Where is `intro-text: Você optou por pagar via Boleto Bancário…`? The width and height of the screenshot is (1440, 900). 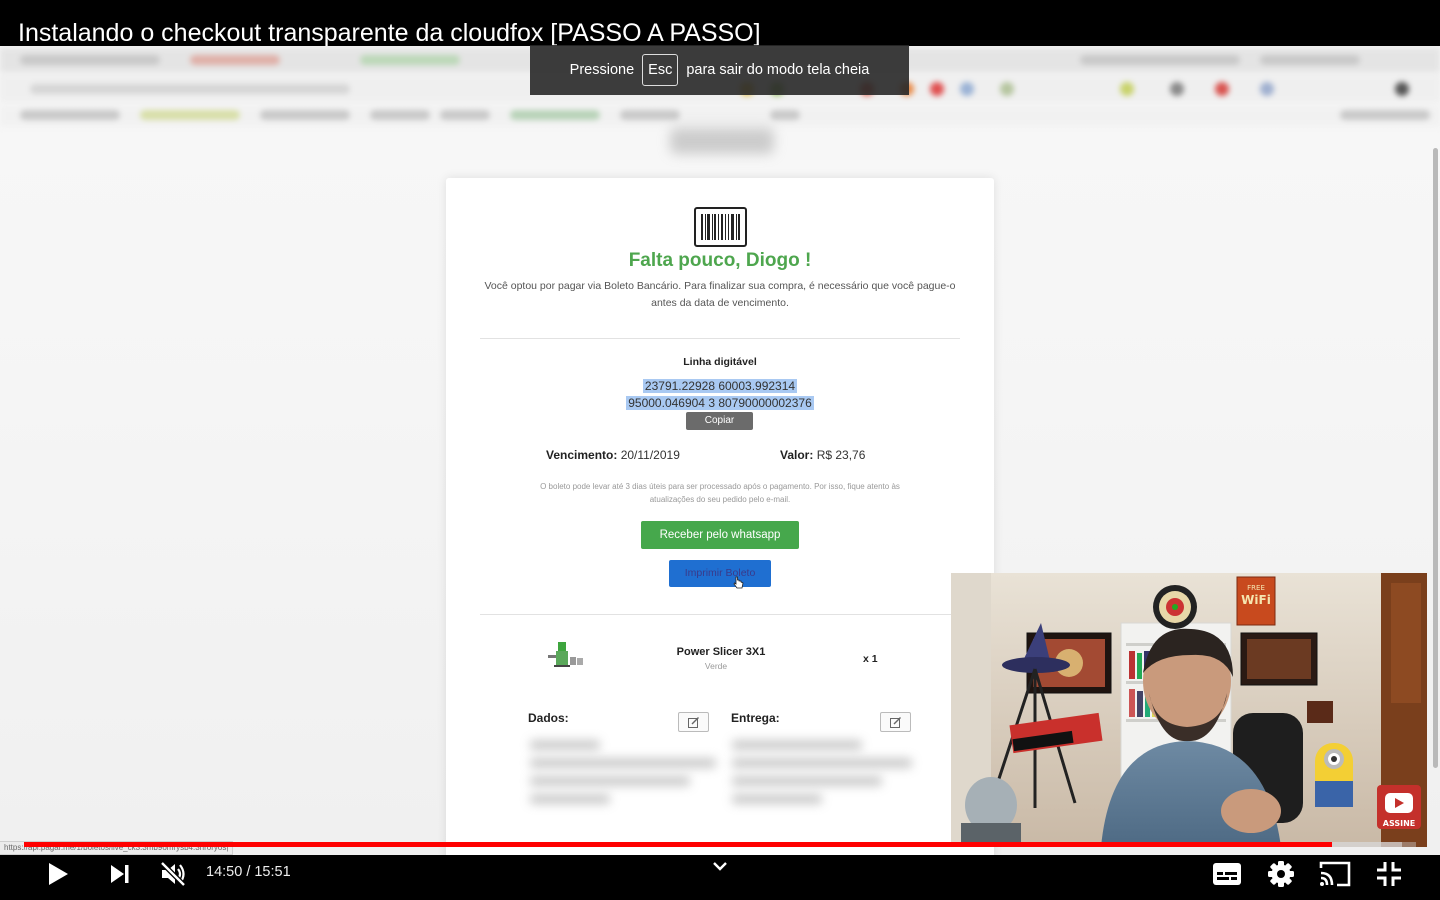 intro-text: Você optou por pagar via Boleto Bancário… is located at coordinates (720, 294).